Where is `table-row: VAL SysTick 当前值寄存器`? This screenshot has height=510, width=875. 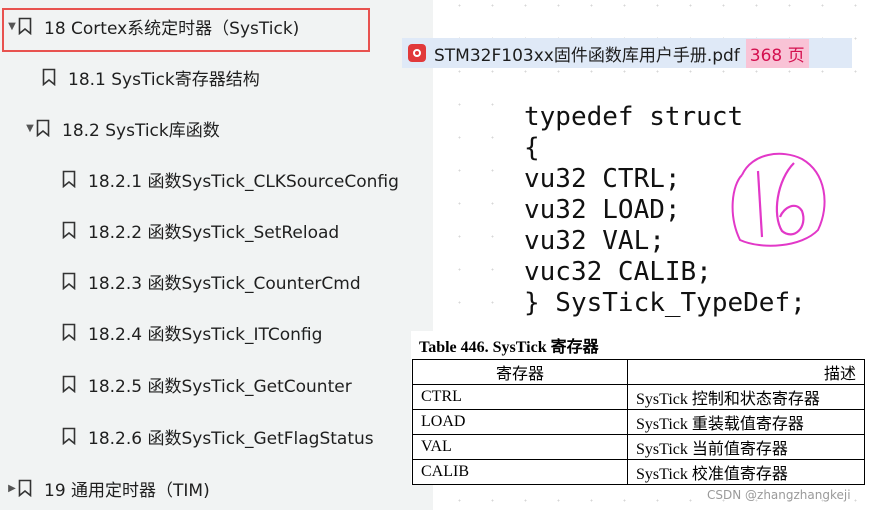
table-row: VAL SysTick 当前值寄存器 is located at coordinates (638, 447).